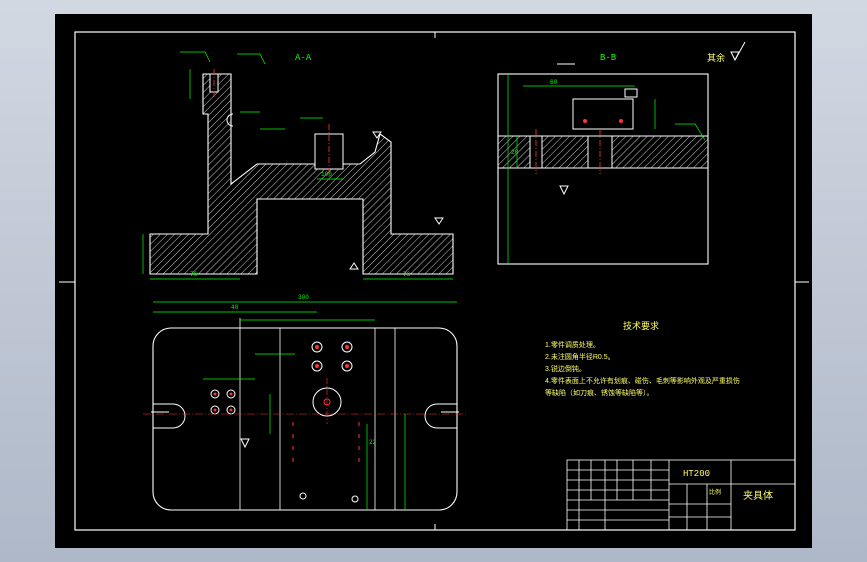  Describe the element at coordinates (565, 368) in the screenshot. I see `tech-req-item: 3.锐边倒钝。` at that location.